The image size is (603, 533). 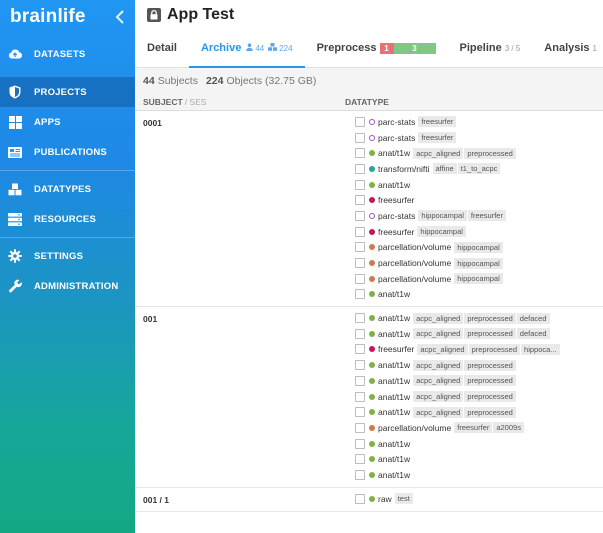 I want to click on sidebar-item-label: ADMINISTRATION, so click(x=76, y=286).